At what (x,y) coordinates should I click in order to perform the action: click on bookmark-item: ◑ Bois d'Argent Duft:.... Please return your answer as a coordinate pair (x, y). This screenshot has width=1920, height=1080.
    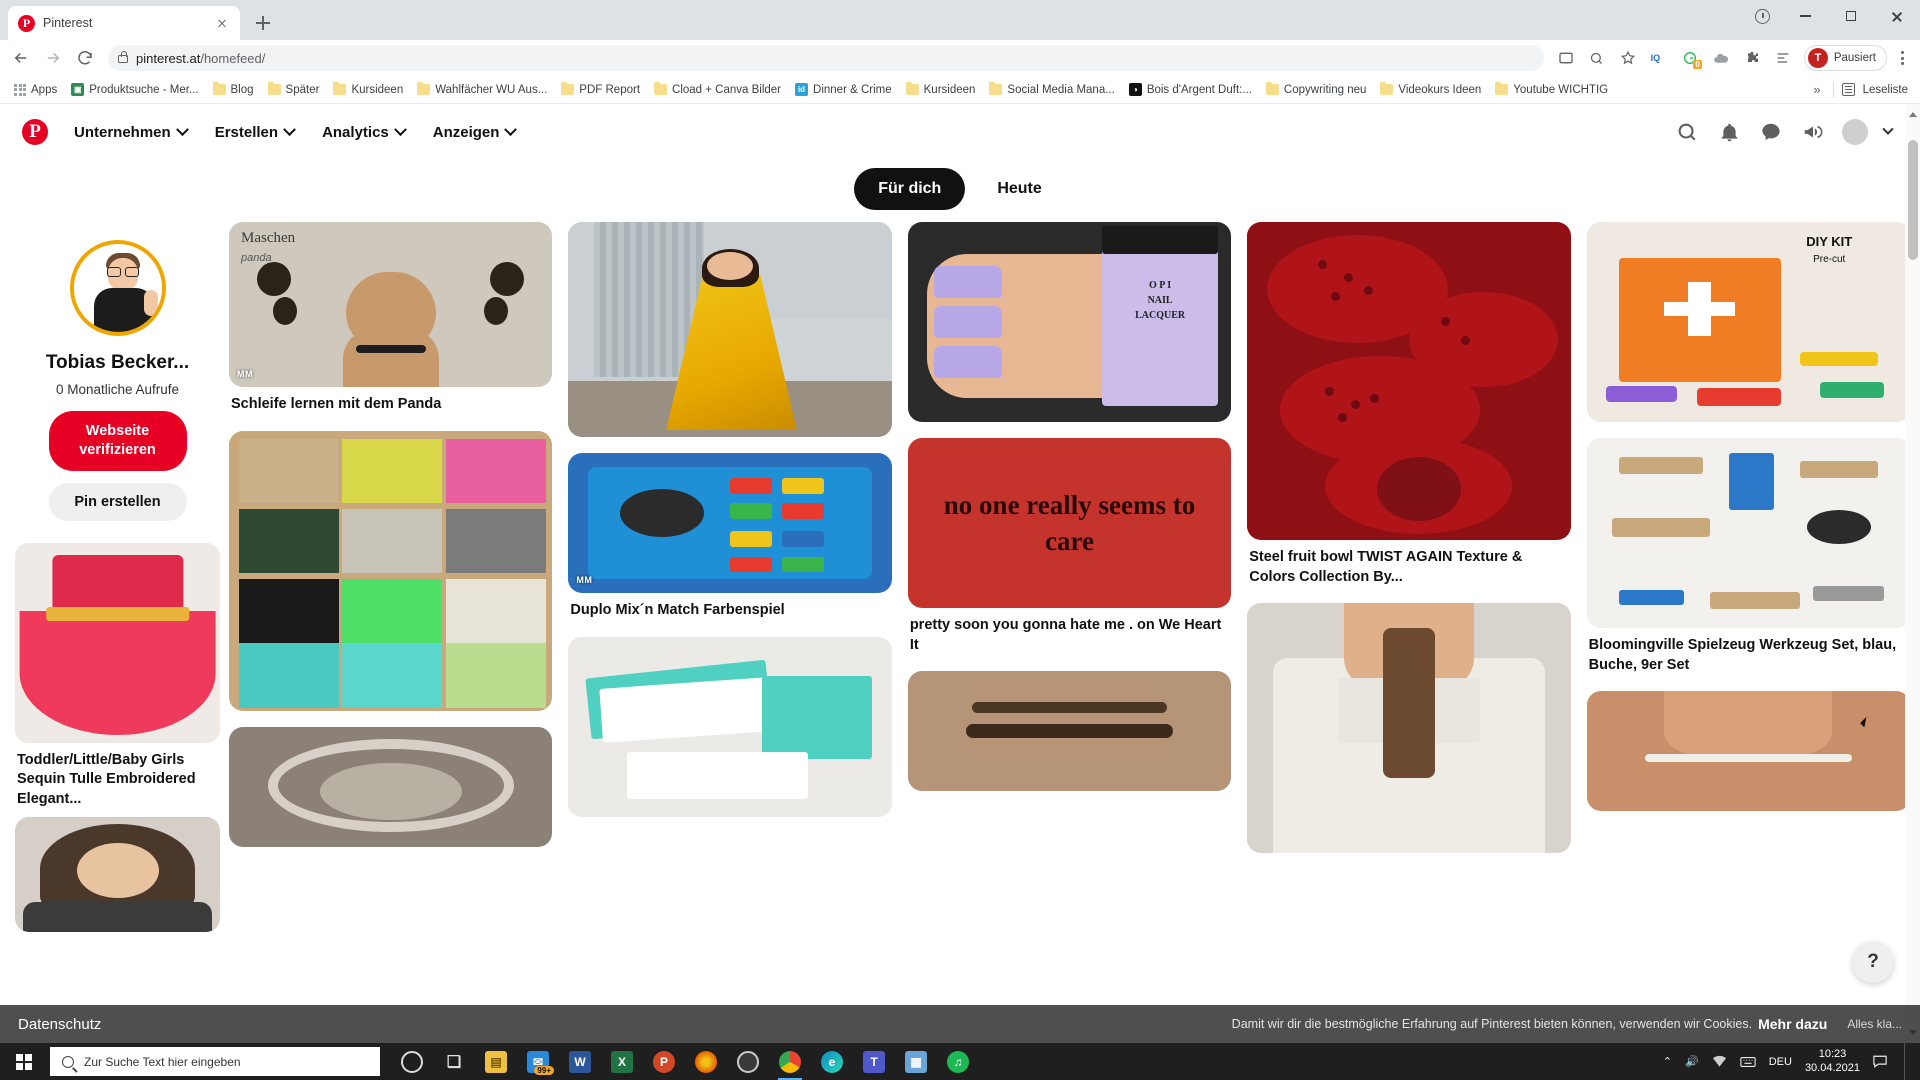
    Looking at the image, I should click on (1190, 89).